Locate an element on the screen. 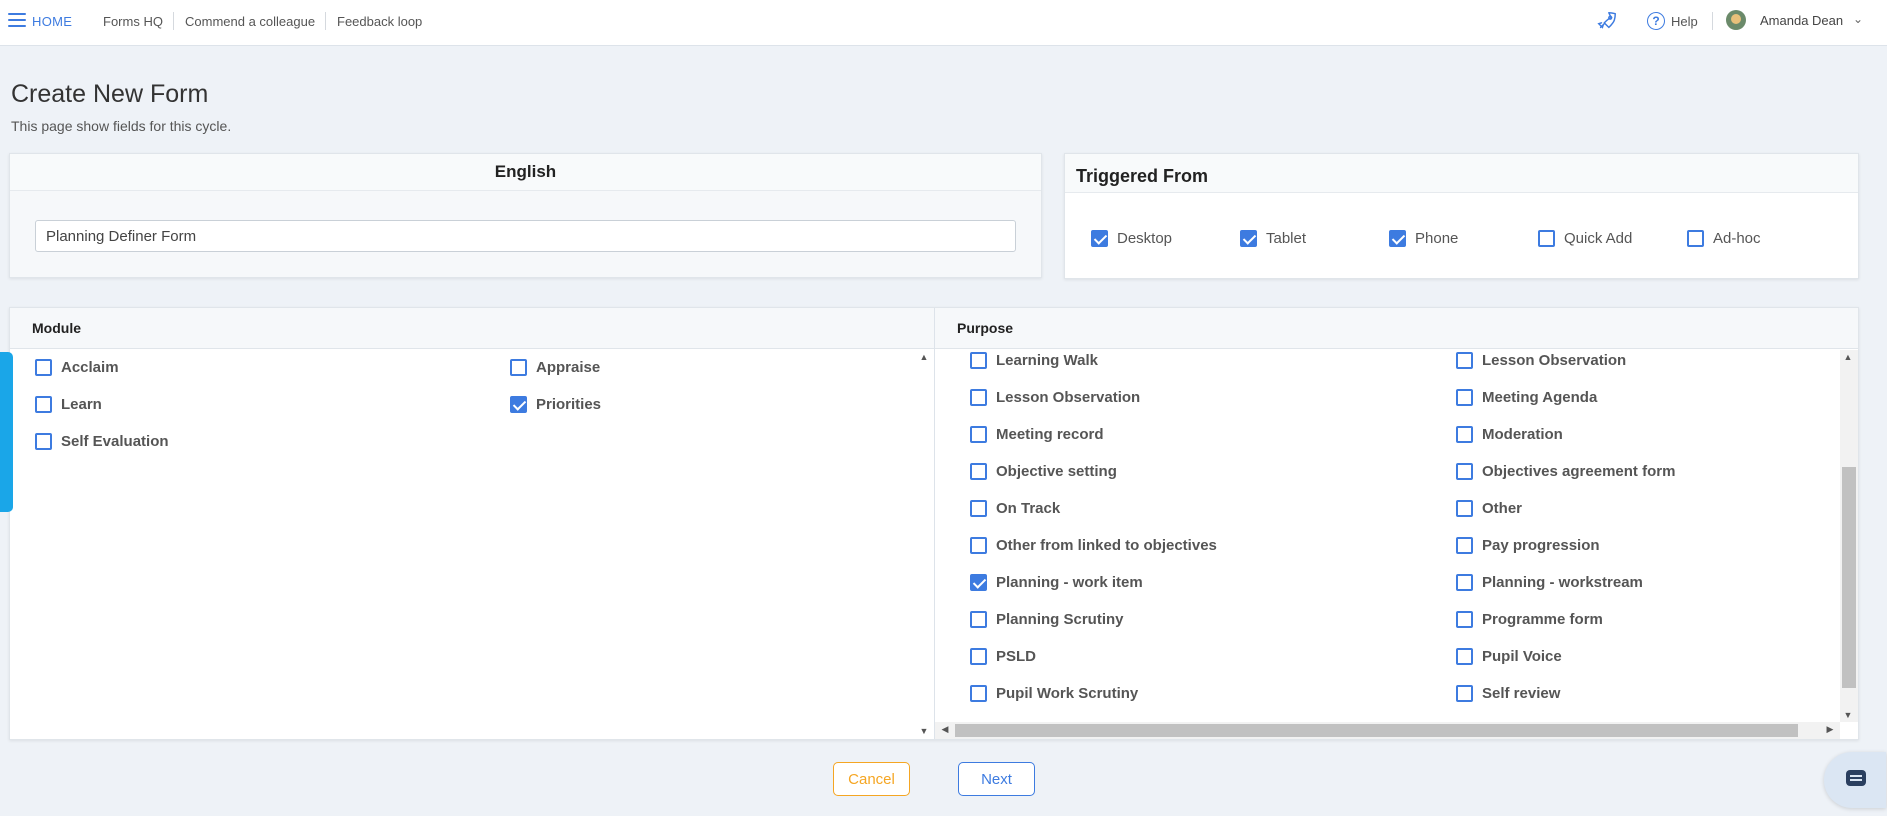  module-item: Priorities is located at coordinates (555, 404).